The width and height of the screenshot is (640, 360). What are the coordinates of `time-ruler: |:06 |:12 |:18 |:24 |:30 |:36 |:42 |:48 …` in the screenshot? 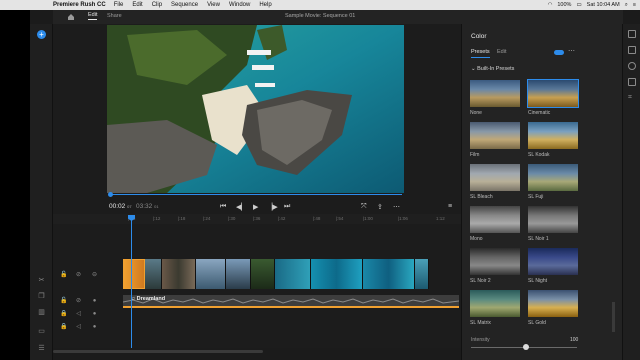 It's located at (257, 219).